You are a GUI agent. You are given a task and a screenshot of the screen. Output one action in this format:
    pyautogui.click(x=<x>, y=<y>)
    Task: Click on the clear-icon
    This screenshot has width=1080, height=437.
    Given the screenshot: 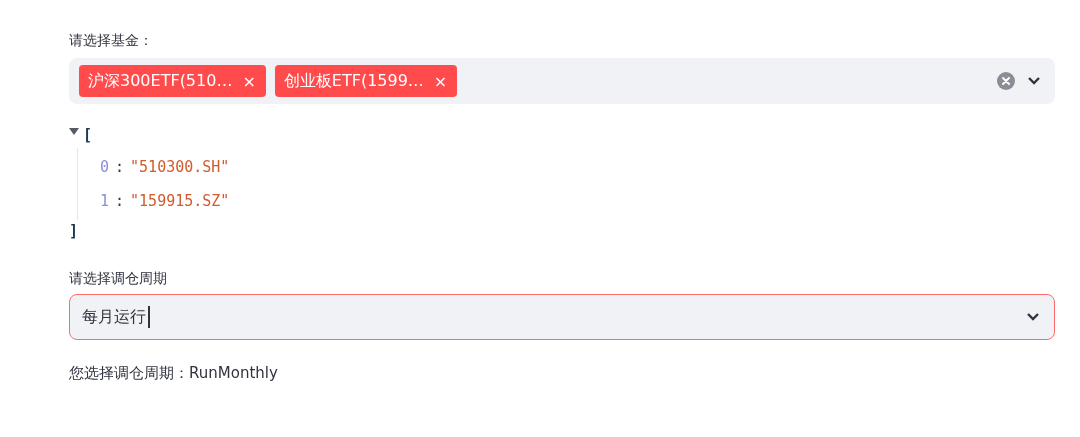 What is the action you would take?
    pyautogui.click(x=1006, y=81)
    